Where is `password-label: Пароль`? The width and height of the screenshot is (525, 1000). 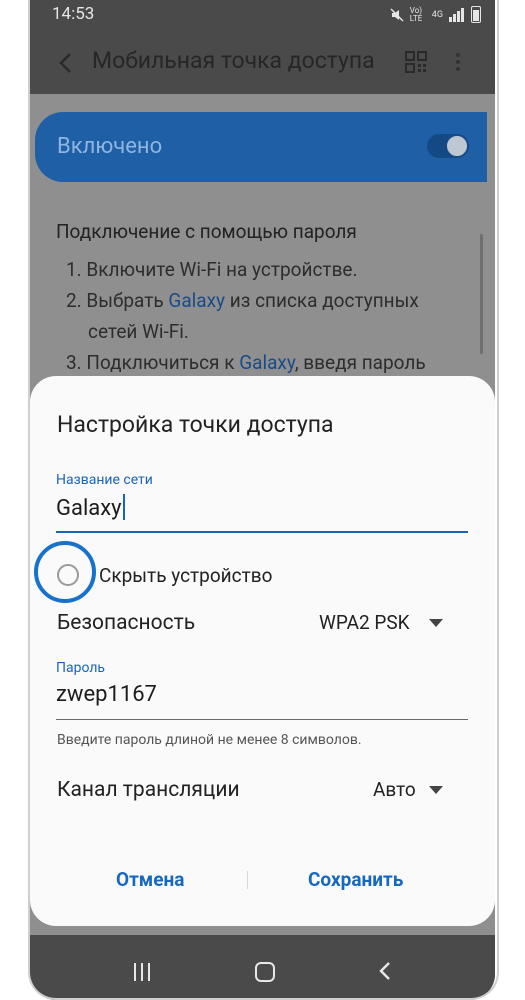
password-label: Пароль is located at coordinates (81, 668).